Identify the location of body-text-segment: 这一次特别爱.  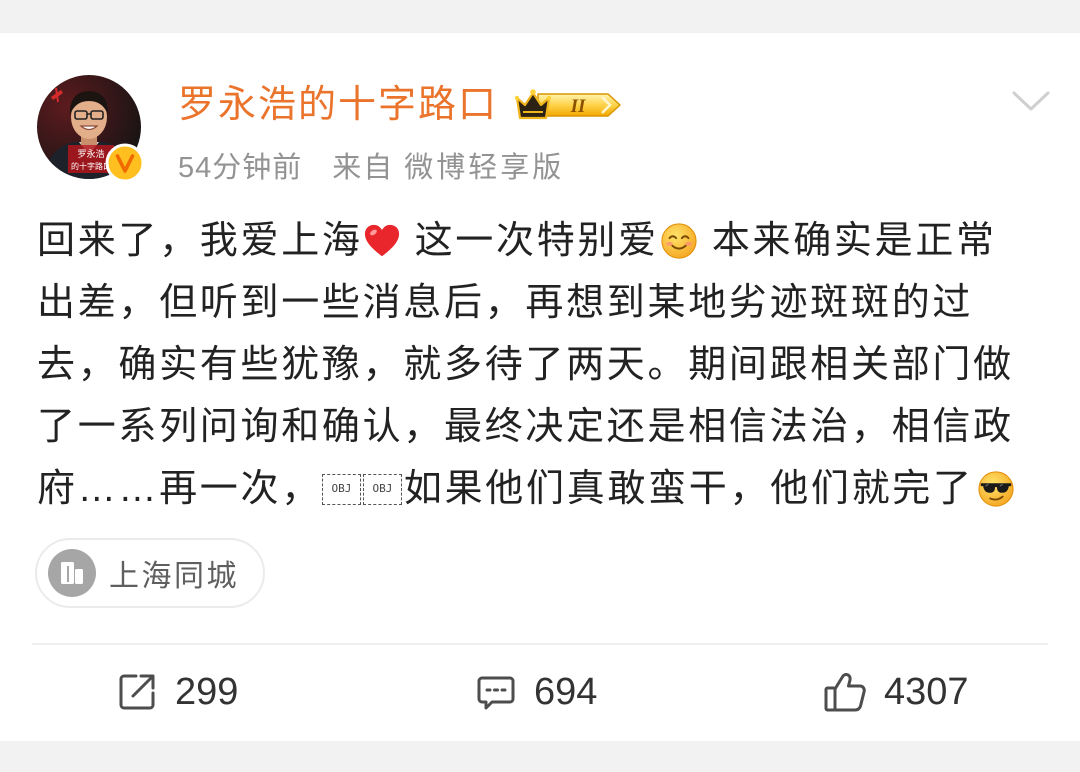
(536, 241).